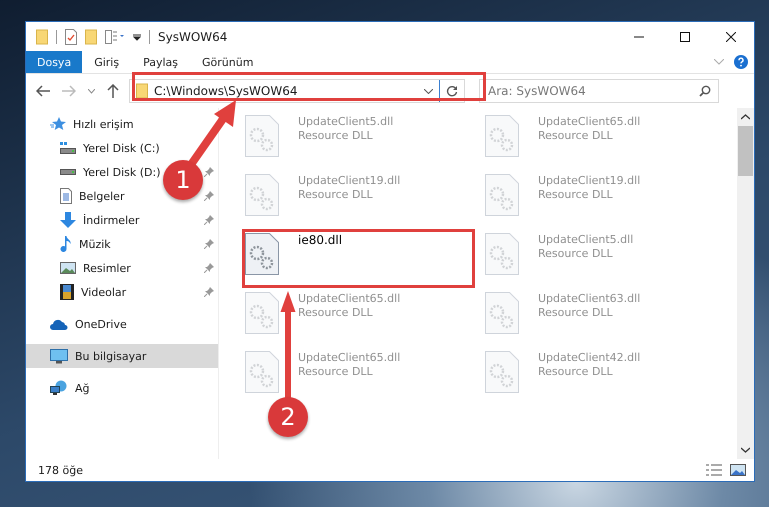  Describe the element at coordinates (639, 37) in the screenshot. I see `minimize-icon` at that location.